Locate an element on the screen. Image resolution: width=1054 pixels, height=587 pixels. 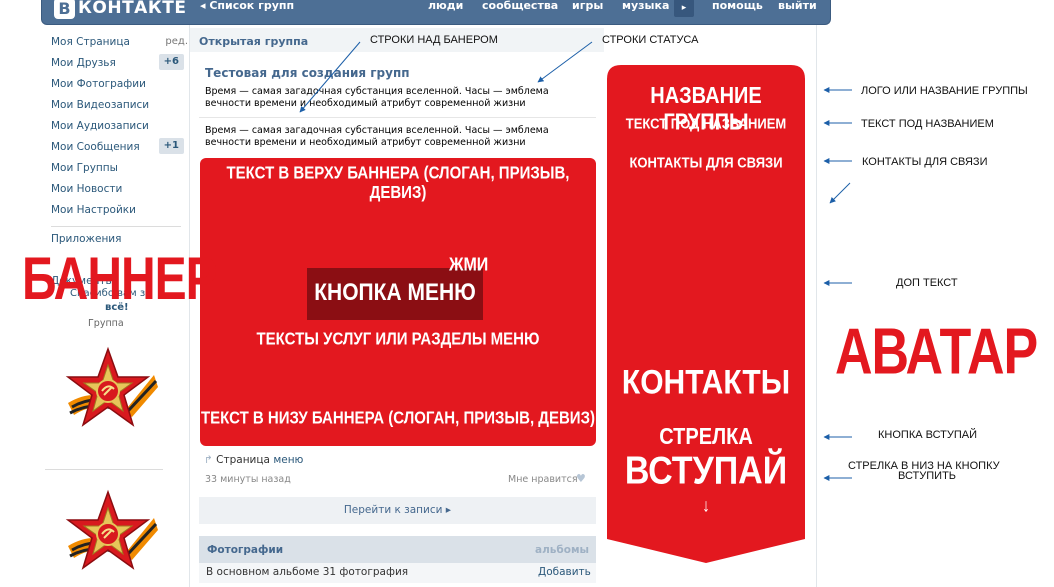
annotation-avatar-title: АВАТАР is located at coordinates (936, 352).